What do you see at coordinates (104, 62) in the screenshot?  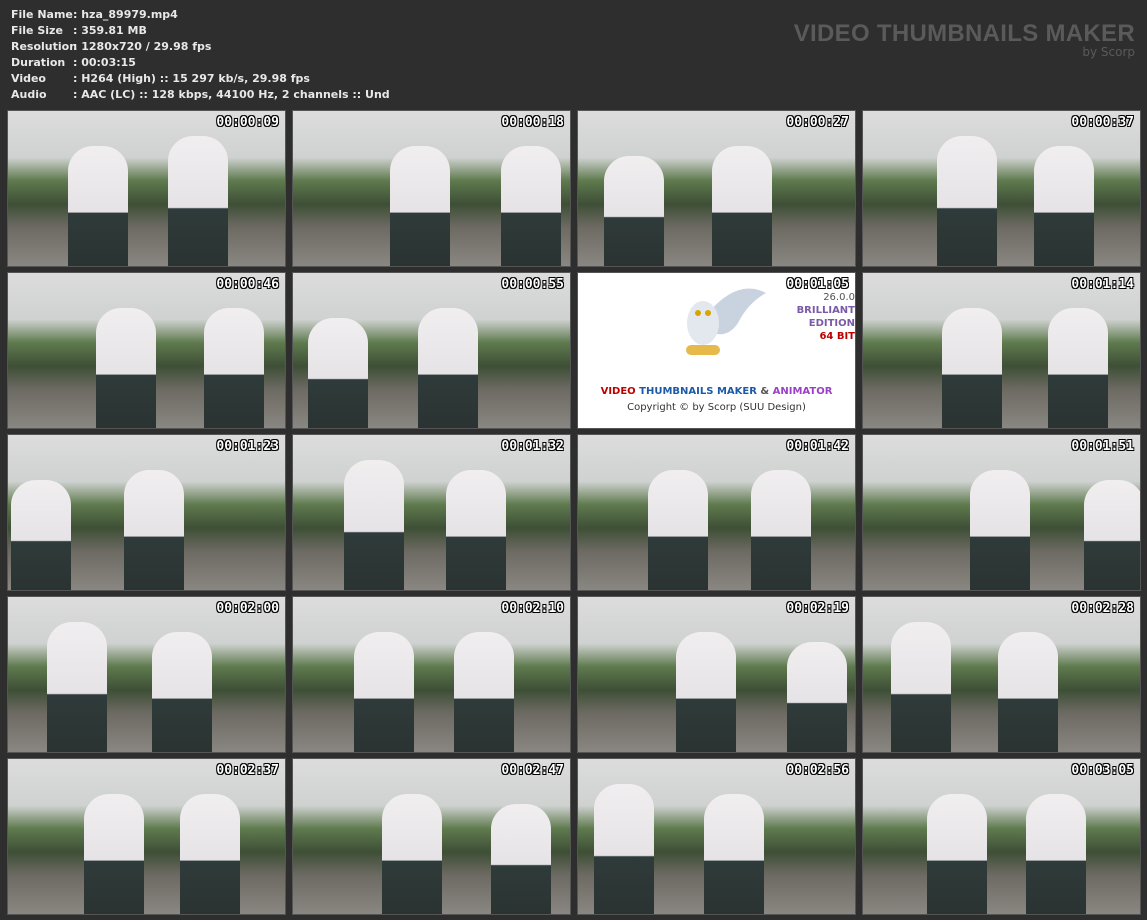 I see `file-info-value: : 00:03:15` at bounding box center [104, 62].